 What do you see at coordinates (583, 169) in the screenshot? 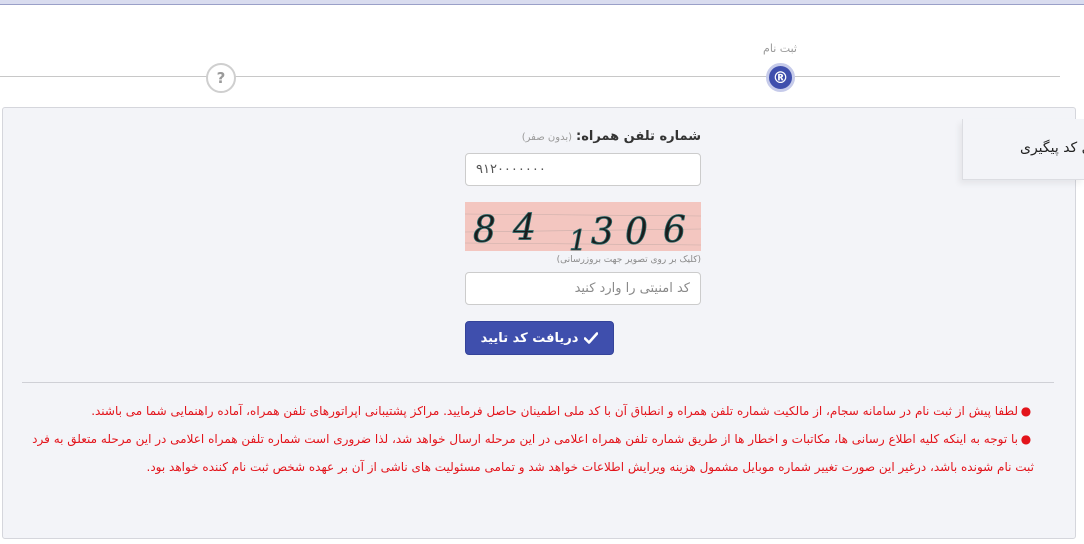
I see `phone-input` at bounding box center [583, 169].